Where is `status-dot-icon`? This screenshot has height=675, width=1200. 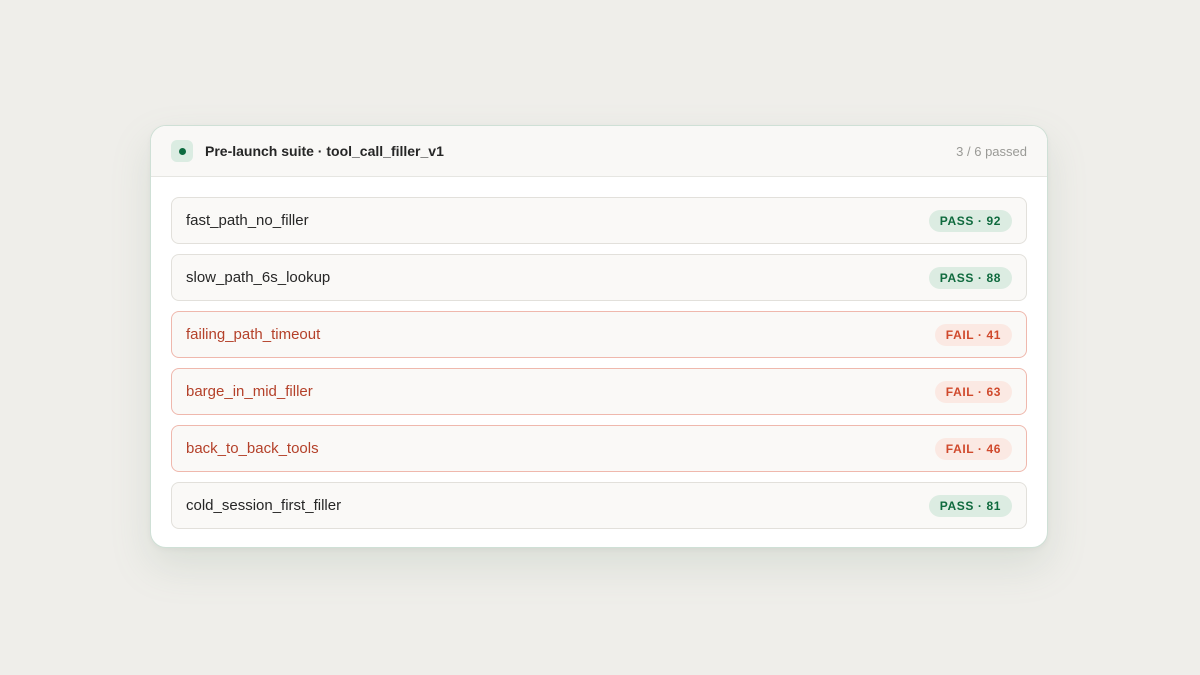 status-dot-icon is located at coordinates (182, 151).